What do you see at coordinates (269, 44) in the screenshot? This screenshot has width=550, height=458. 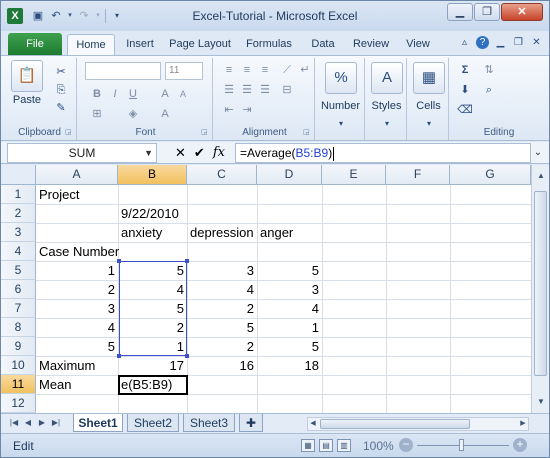 I see `tab-formulas: Formulas` at bounding box center [269, 44].